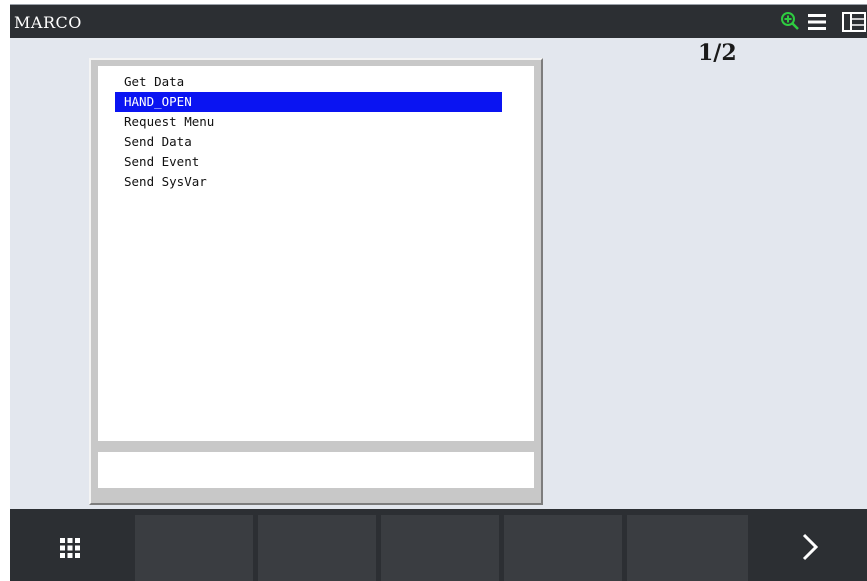  I want to click on menu-item-hand-open: HAND_OPEN, so click(308, 102).